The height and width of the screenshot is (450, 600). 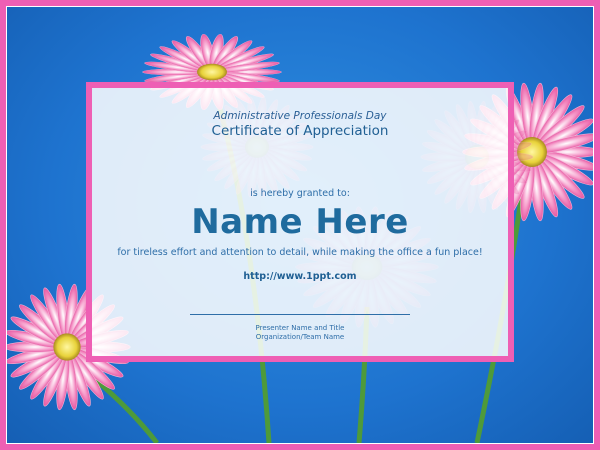 What do you see at coordinates (300, 337) in the screenshot?
I see `organization-label: Organization/Team Name` at bounding box center [300, 337].